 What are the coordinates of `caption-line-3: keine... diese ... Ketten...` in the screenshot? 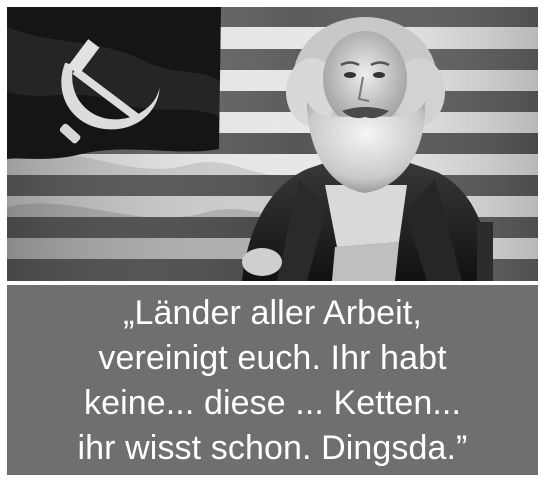 It's located at (272, 403).